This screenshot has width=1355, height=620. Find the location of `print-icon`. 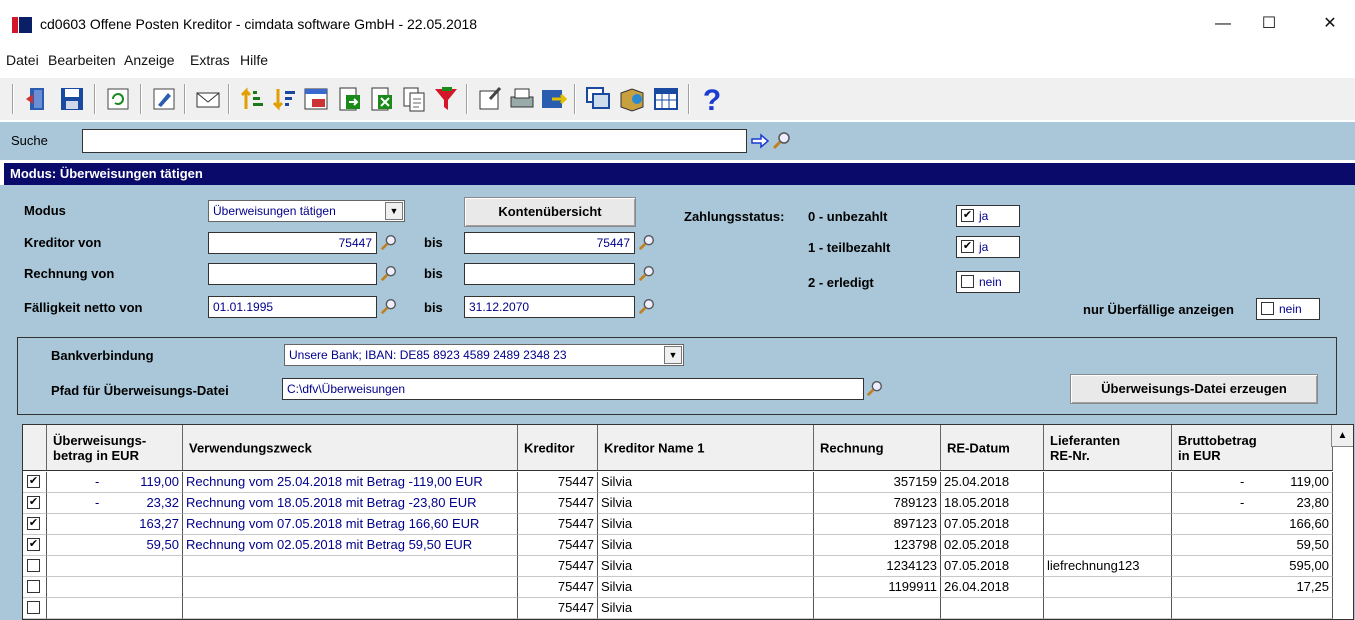

print-icon is located at coordinates (522, 99).